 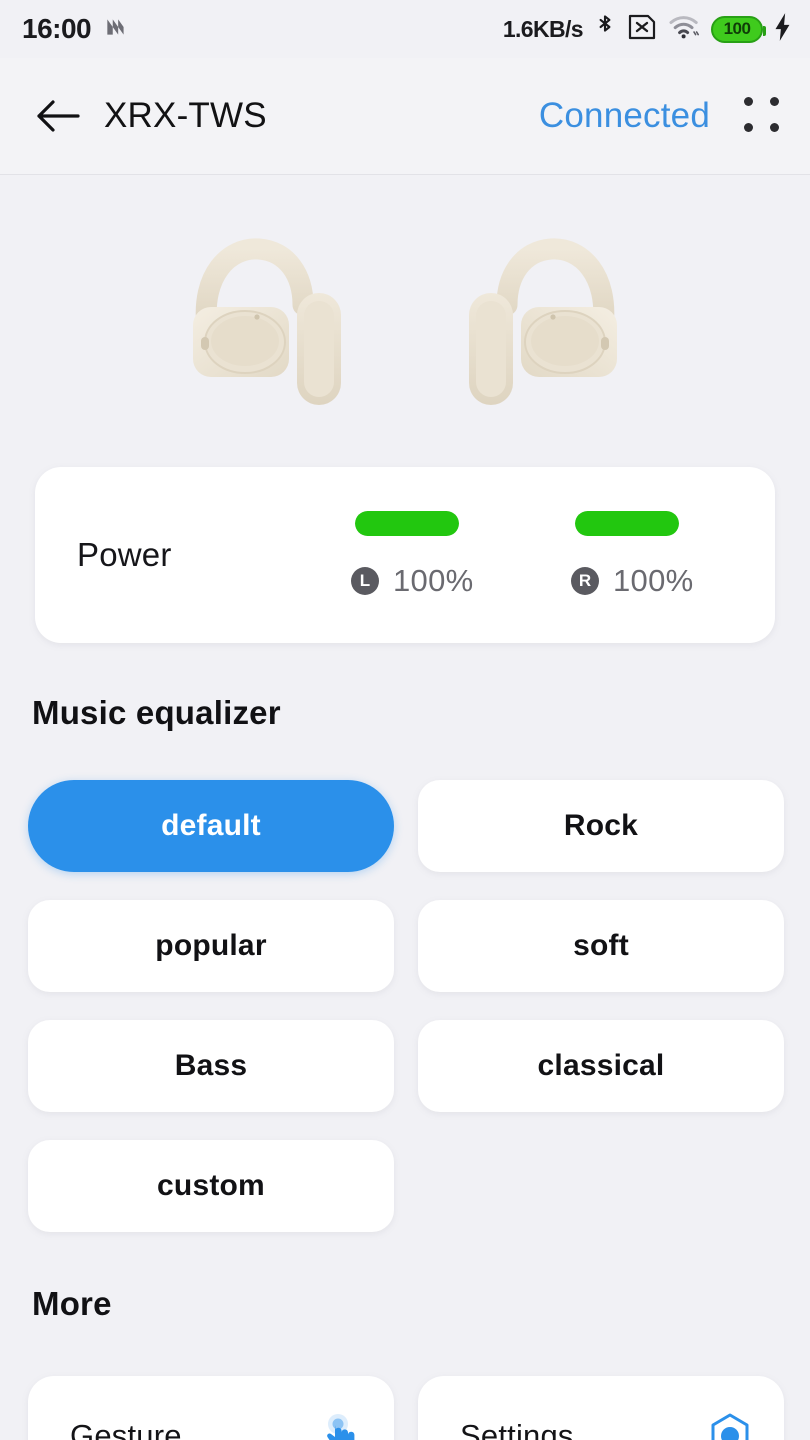 I want to click on right-side-badge: R, so click(x=585, y=581).